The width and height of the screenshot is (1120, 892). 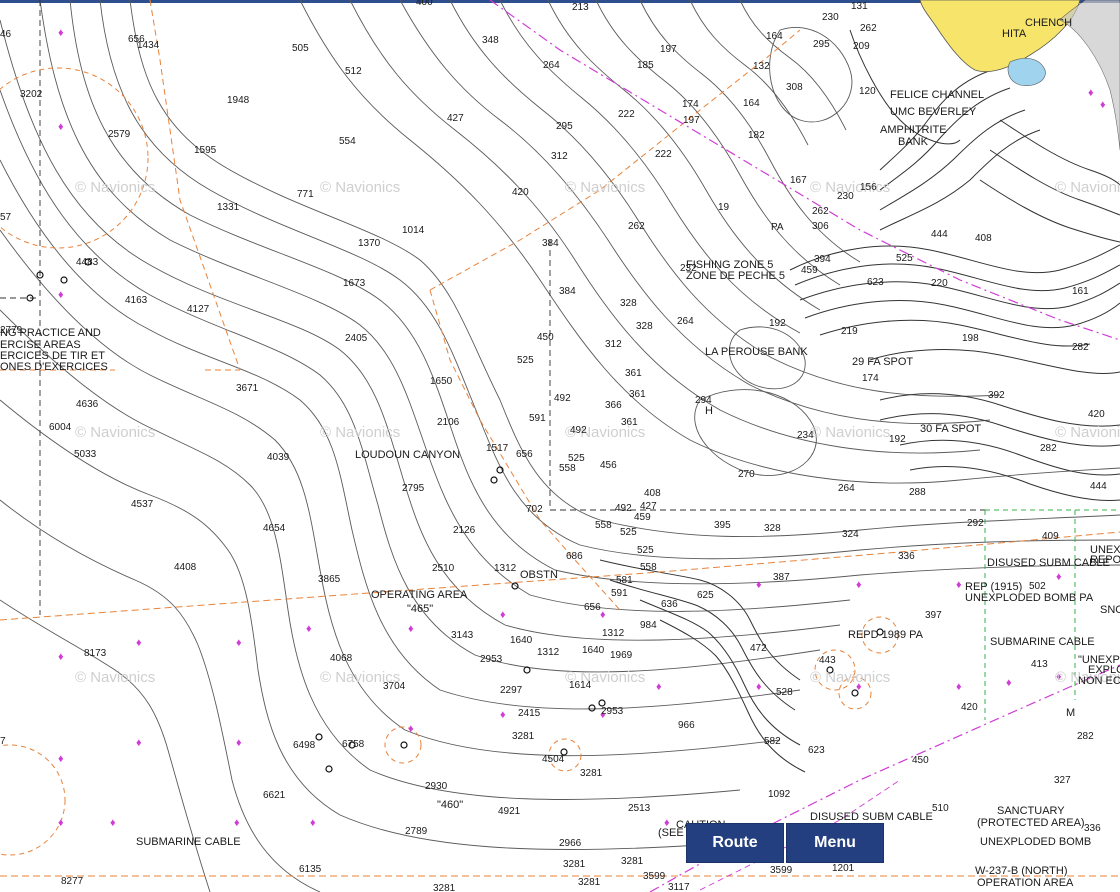 What do you see at coordinates (420, 609) in the screenshot?
I see `label-465: "465"` at bounding box center [420, 609].